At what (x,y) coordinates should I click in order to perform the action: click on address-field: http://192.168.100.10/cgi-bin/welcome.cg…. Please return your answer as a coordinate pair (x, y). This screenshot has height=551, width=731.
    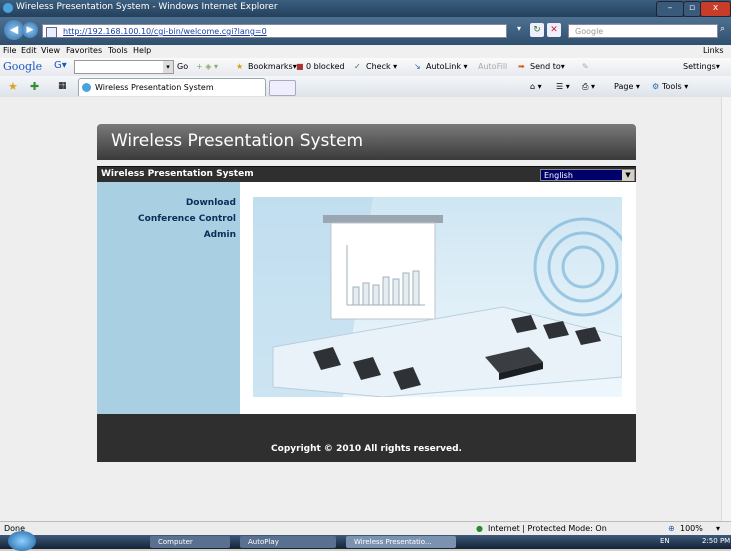
    Looking at the image, I should click on (274, 31).